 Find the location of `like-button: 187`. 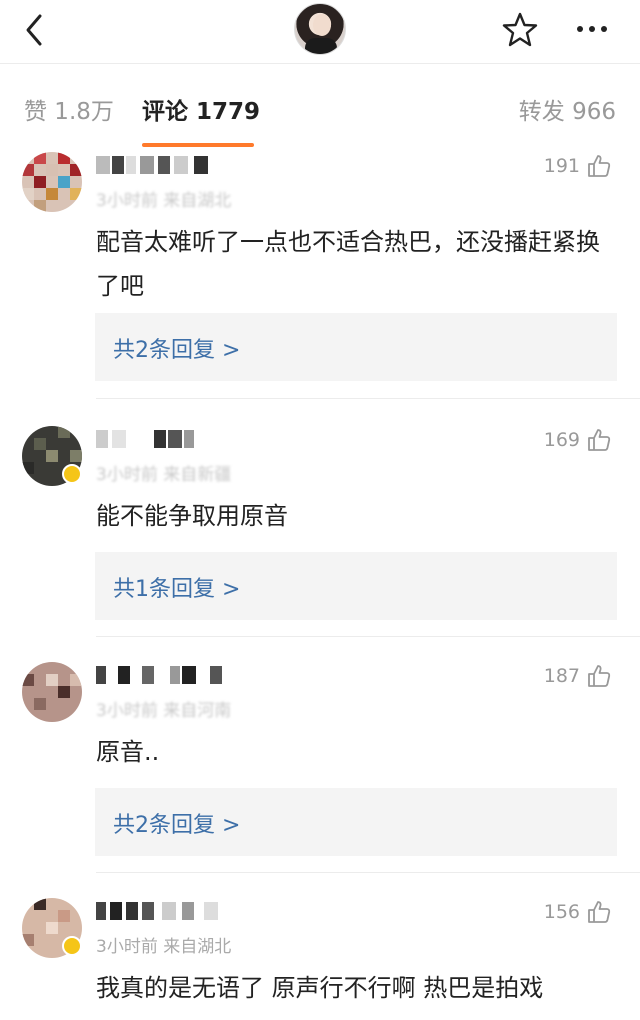

like-button: 187 is located at coordinates (578, 676).